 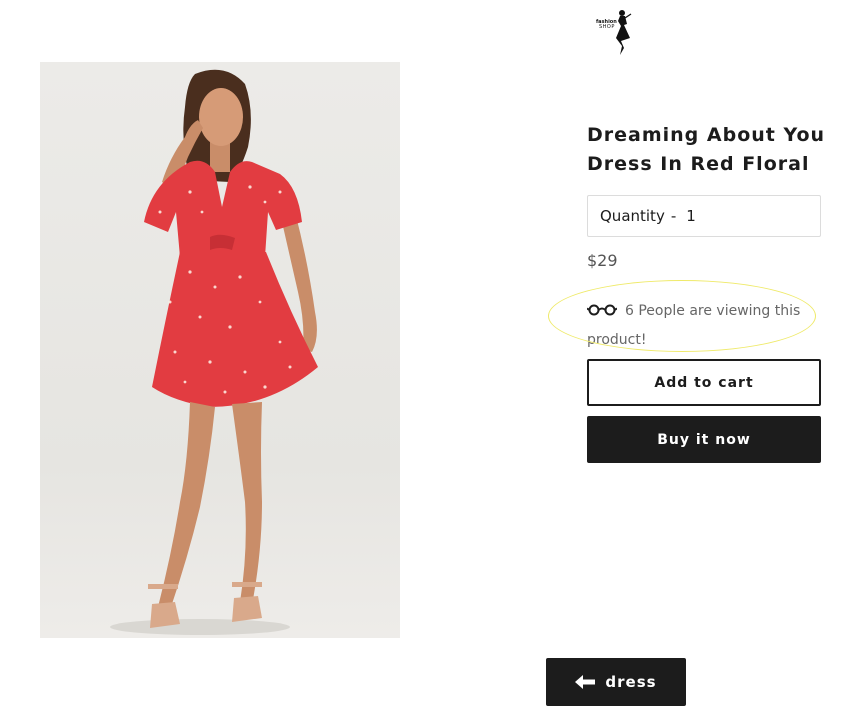 What do you see at coordinates (704, 382) in the screenshot?
I see `add-to-cart-button: Add to cart` at bounding box center [704, 382].